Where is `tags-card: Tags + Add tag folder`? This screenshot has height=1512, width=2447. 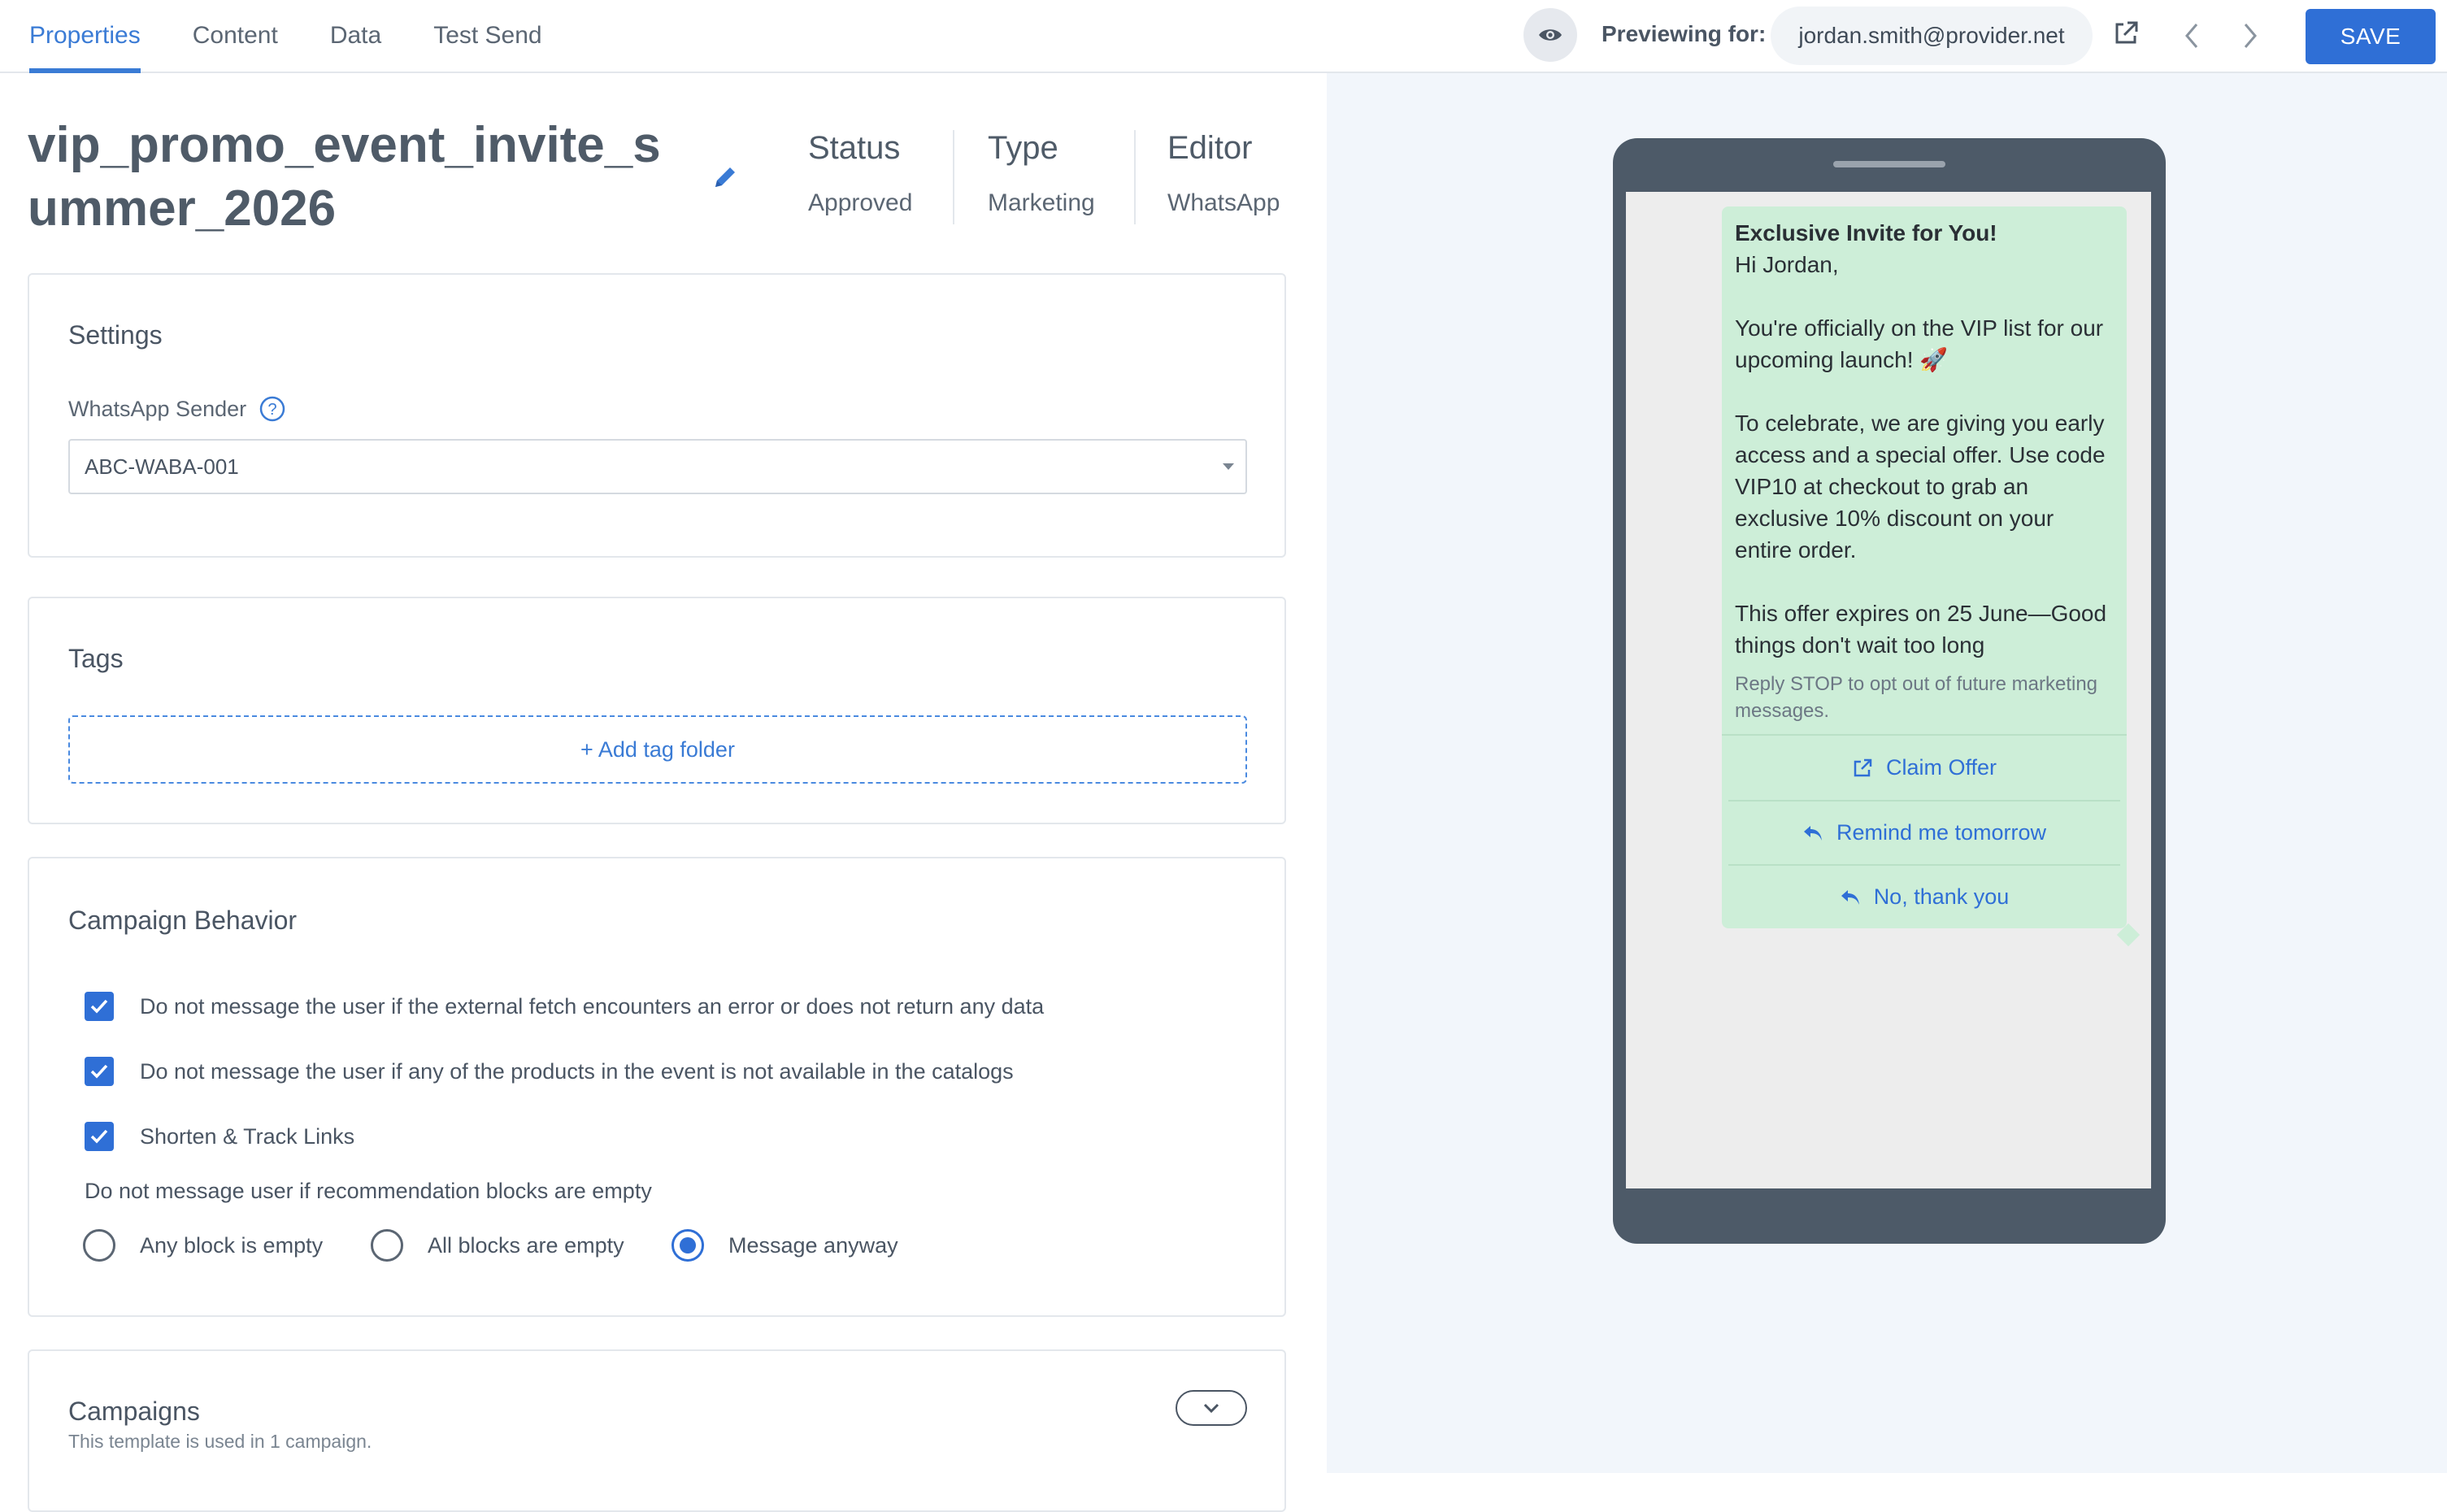 tags-card: Tags + Add tag folder is located at coordinates (657, 710).